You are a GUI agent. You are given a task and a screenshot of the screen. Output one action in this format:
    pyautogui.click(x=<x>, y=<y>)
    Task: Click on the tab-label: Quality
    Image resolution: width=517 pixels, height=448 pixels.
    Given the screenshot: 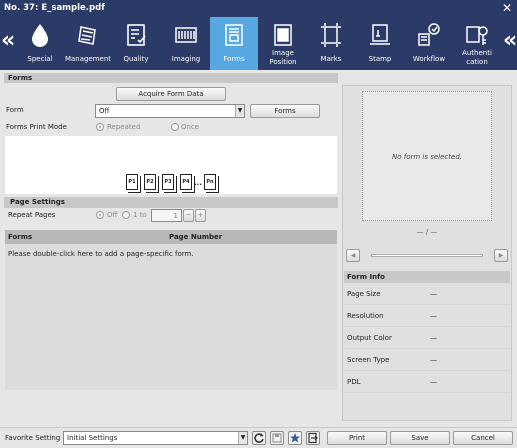 What is the action you would take?
    pyautogui.click(x=136, y=59)
    